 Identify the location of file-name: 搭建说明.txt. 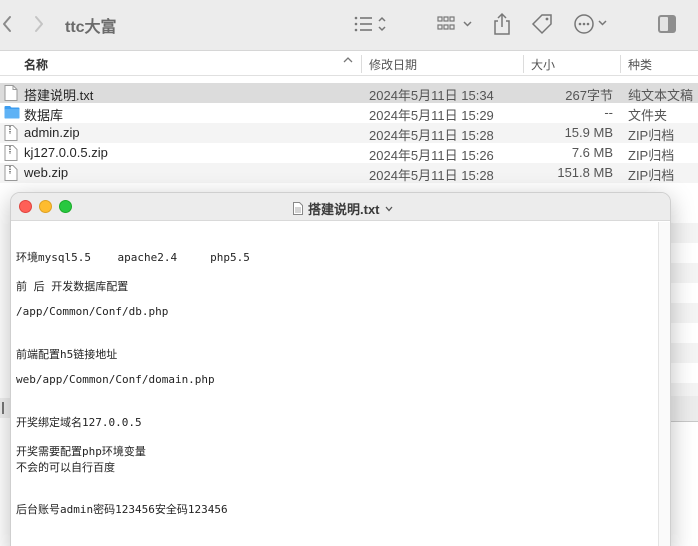
(59, 95).